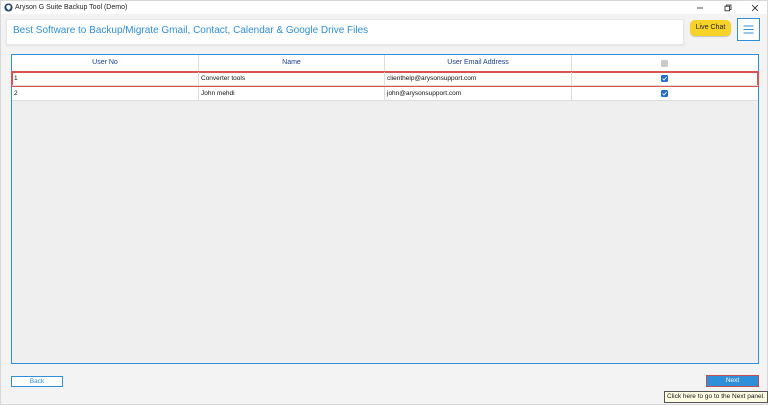 Image resolution: width=768 pixels, height=405 pixels. I want to click on cell-email: clienthelp@arysonsupport.com, so click(478, 79).